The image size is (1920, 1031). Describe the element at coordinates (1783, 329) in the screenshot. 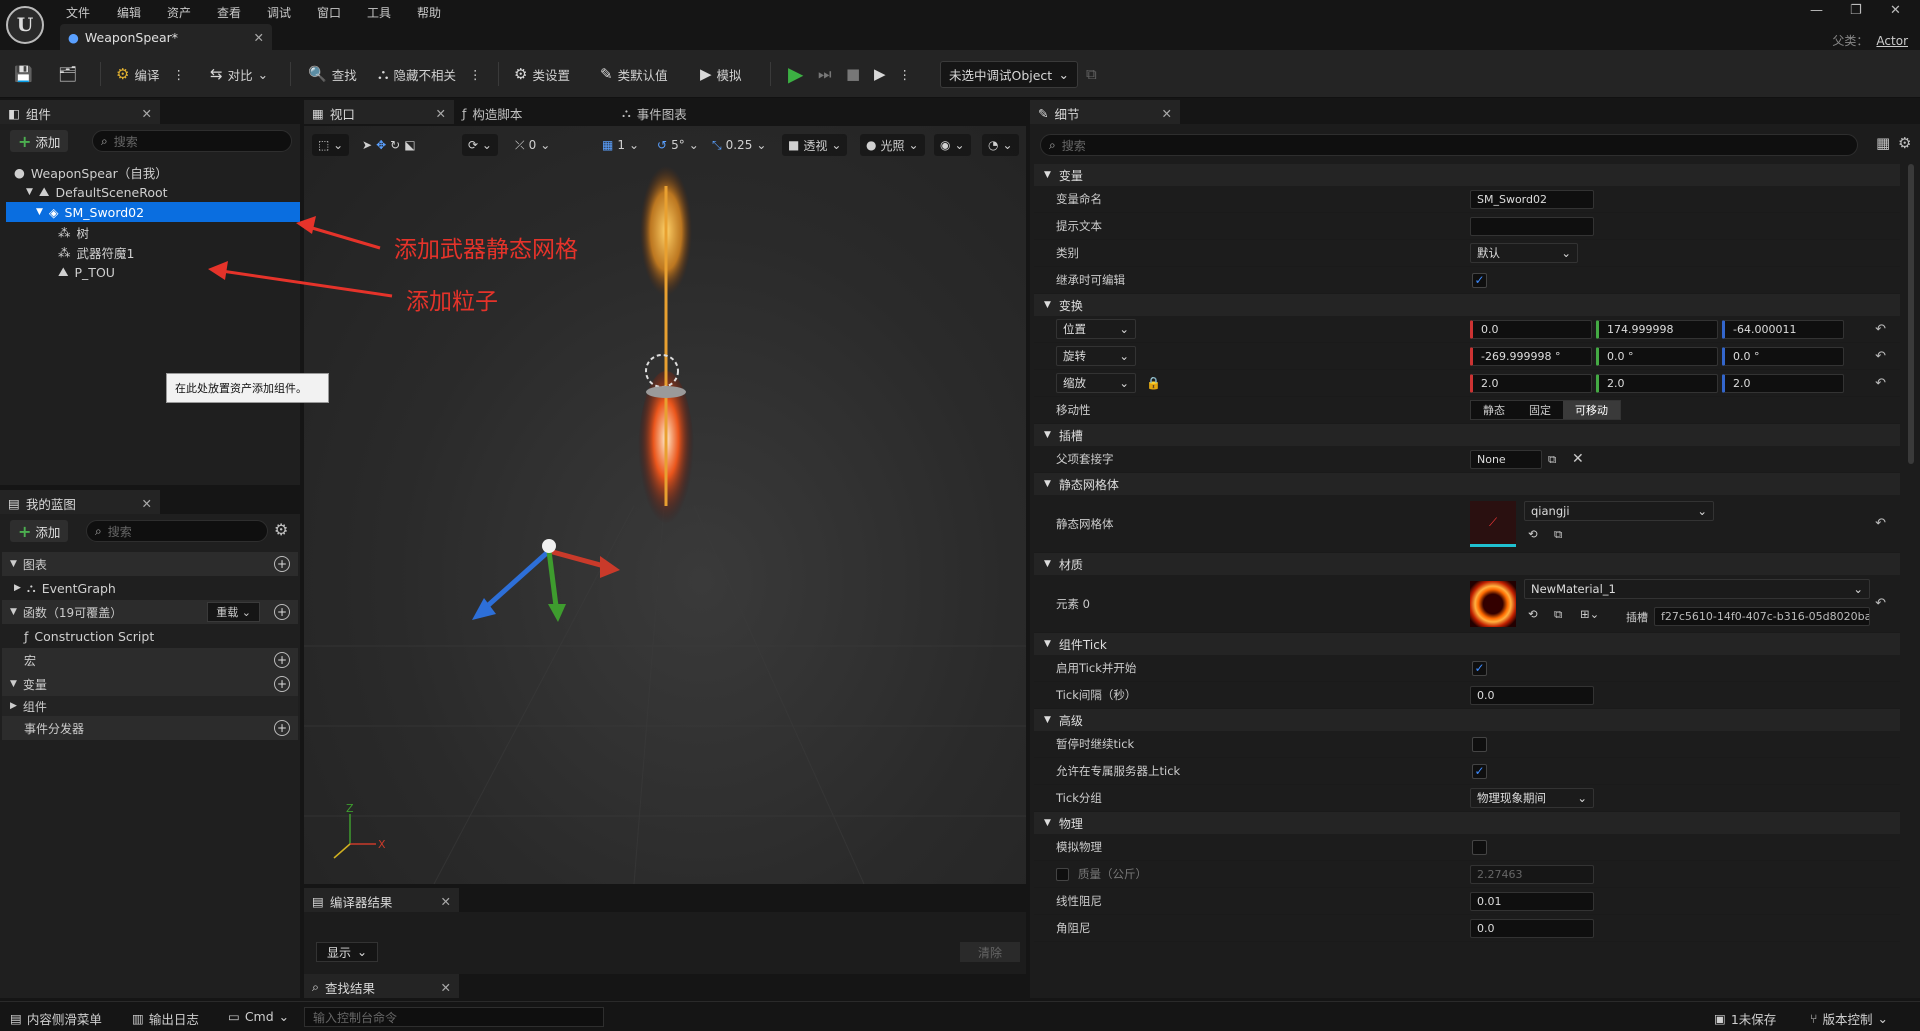

I see `location-z: -64.000011` at that location.